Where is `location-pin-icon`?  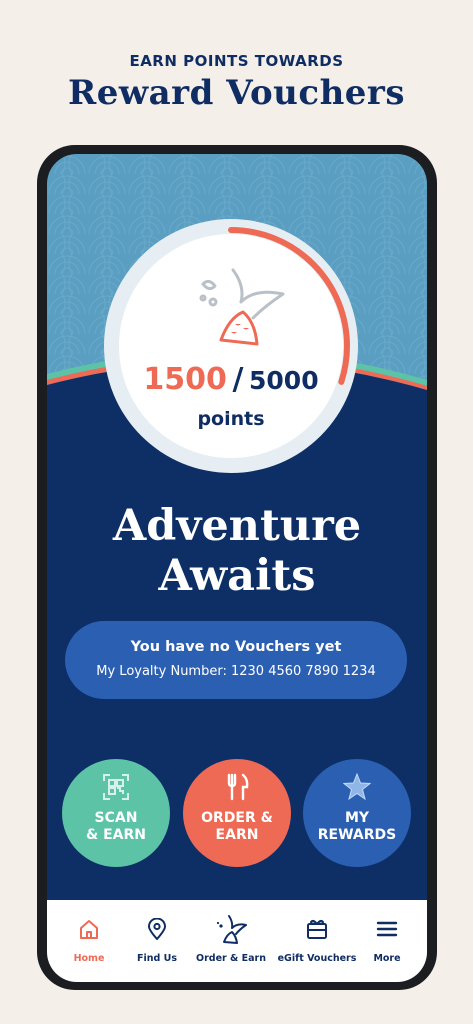
location-pin-icon is located at coordinates (157, 929).